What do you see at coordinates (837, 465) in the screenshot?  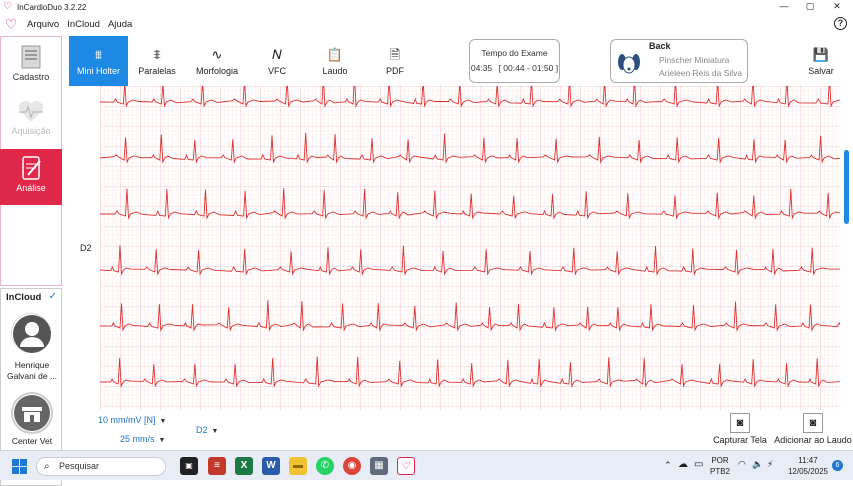 I see `notification-badge: 6` at bounding box center [837, 465].